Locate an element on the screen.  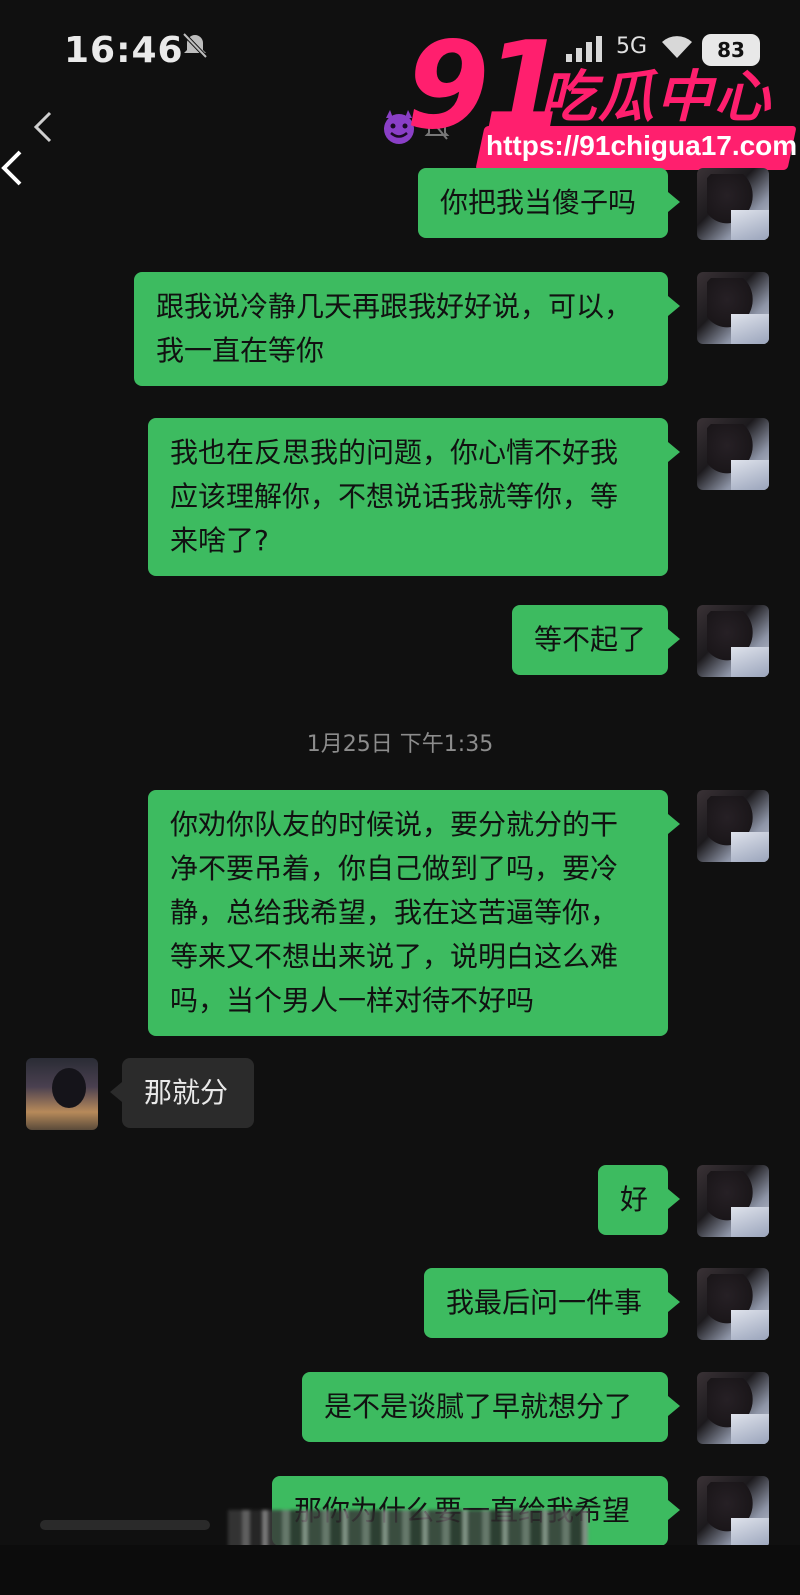
chat-bubble-sent: 我最后问一件事 is located at coordinates (552, 1303).